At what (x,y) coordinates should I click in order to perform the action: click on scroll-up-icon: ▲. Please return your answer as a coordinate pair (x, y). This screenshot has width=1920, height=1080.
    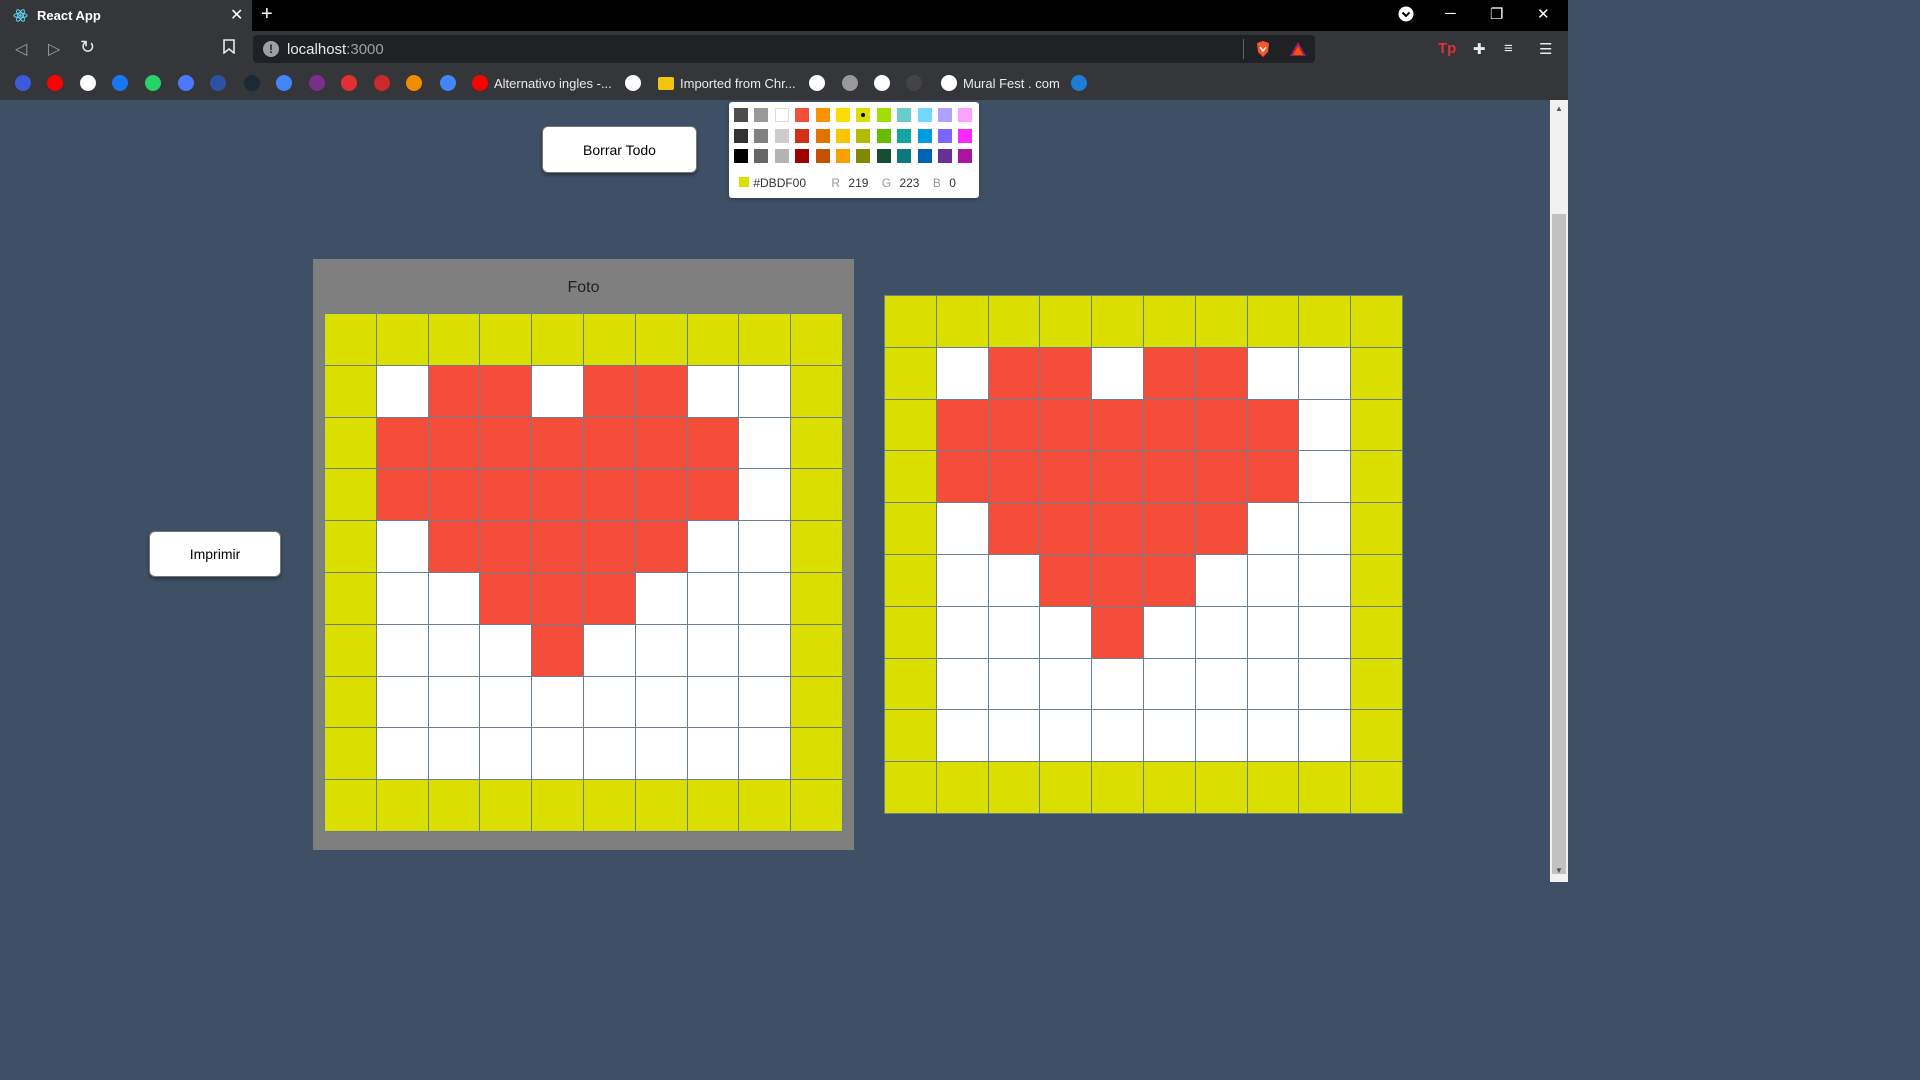
    Looking at the image, I should click on (1559, 108).